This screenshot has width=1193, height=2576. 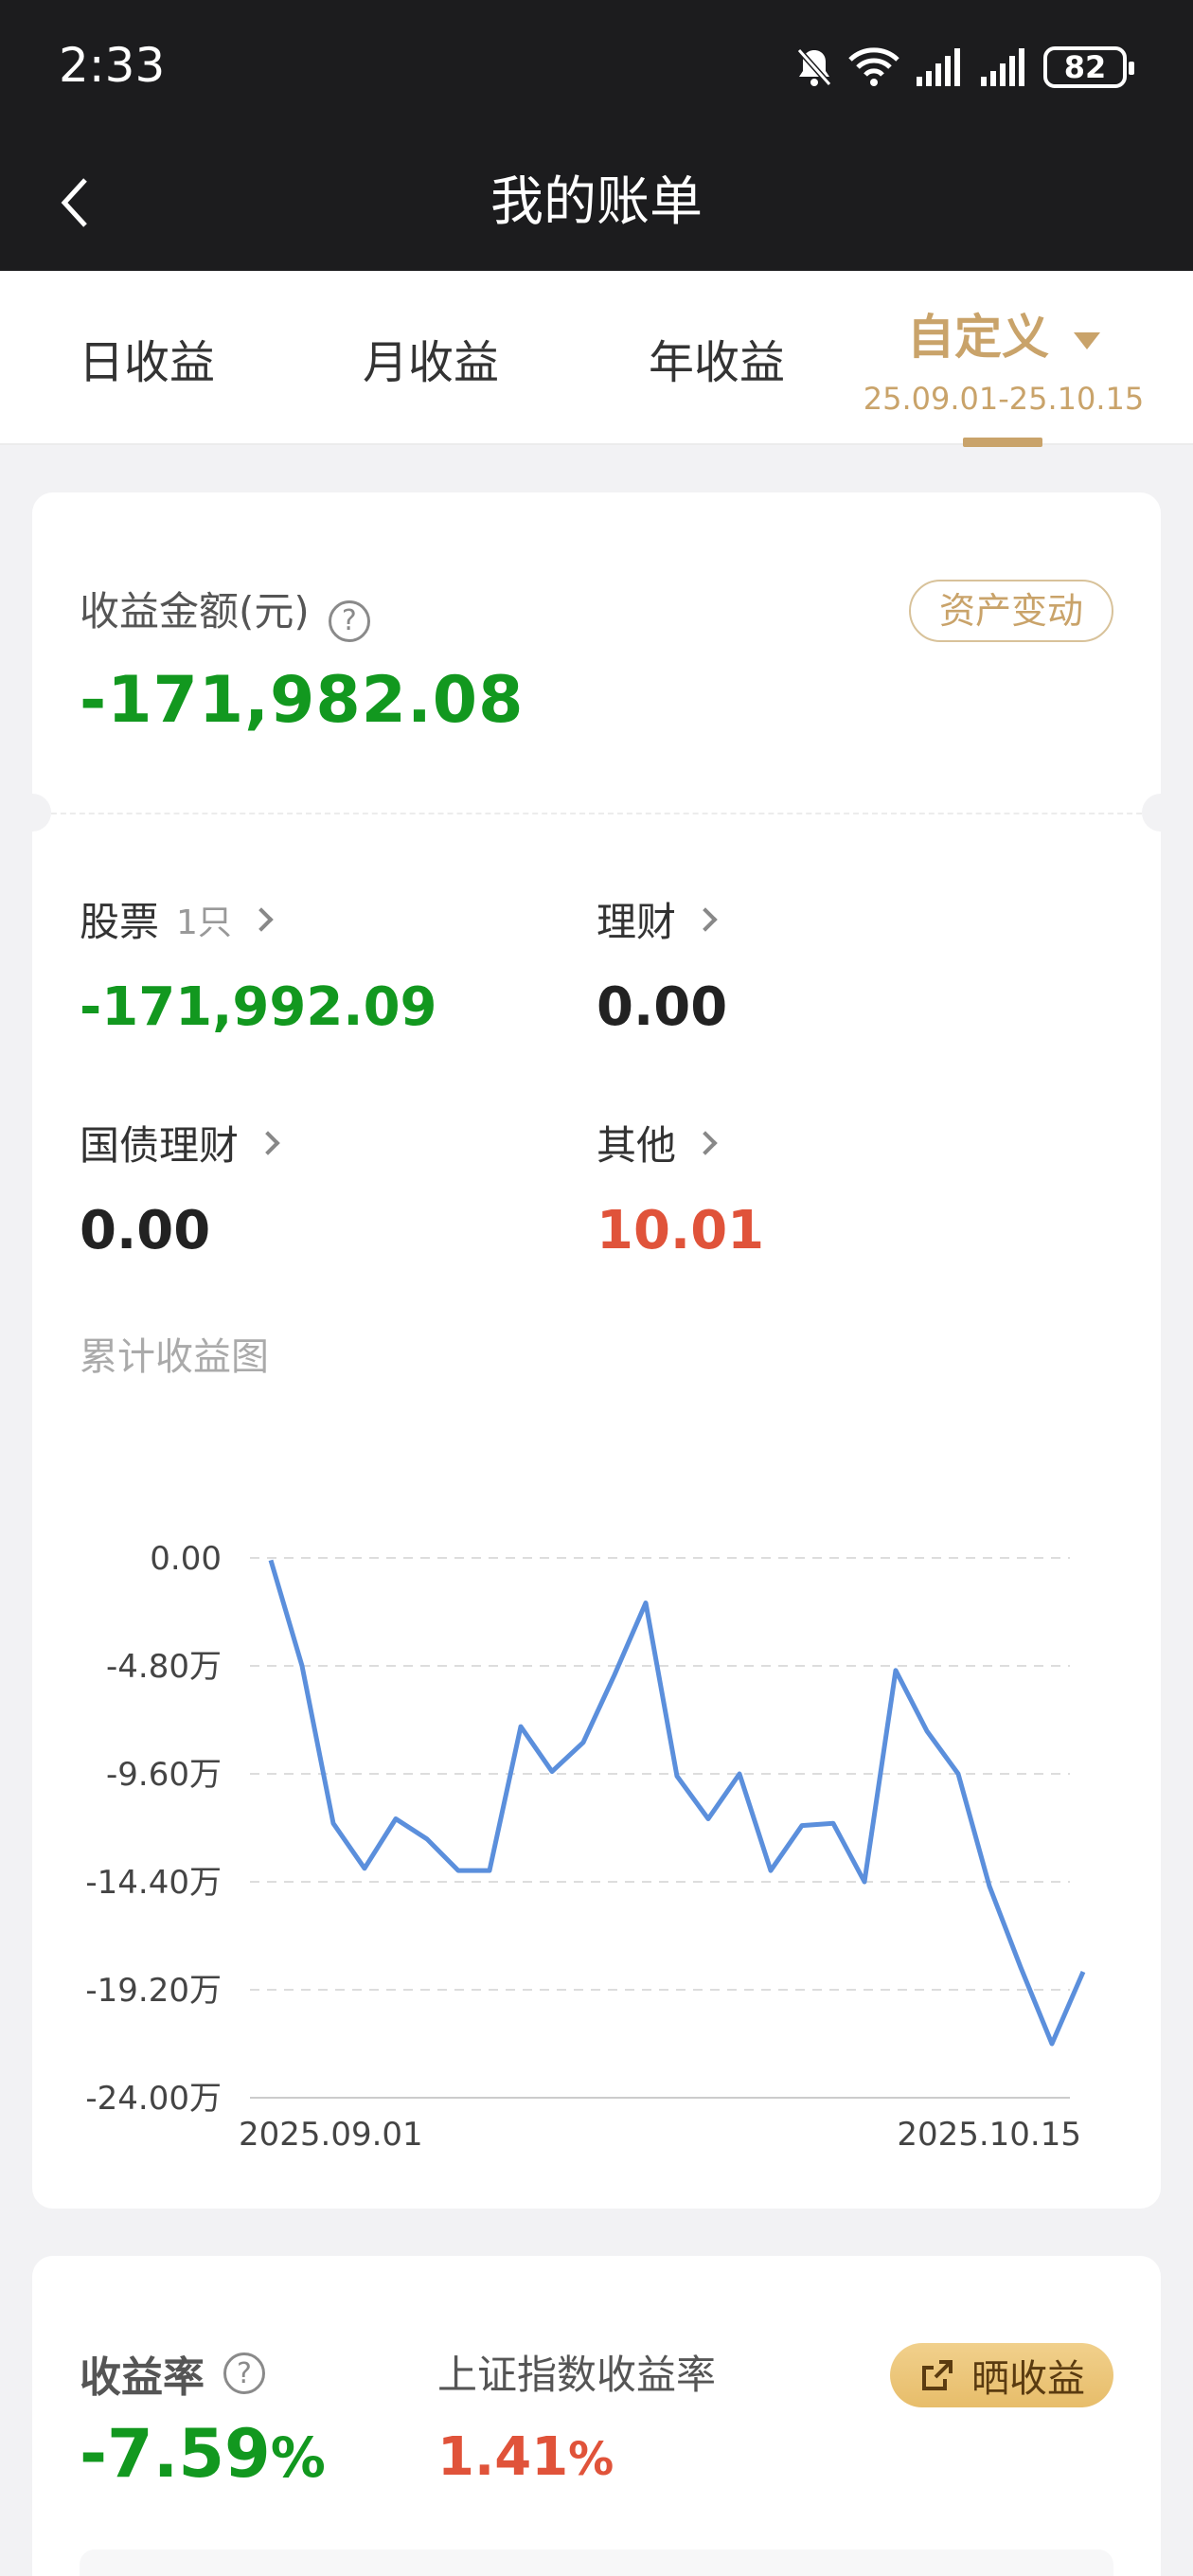 What do you see at coordinates (596, 2562) in the screenshot?
I see `bottom-panel` at bounding box center [596, 2562].